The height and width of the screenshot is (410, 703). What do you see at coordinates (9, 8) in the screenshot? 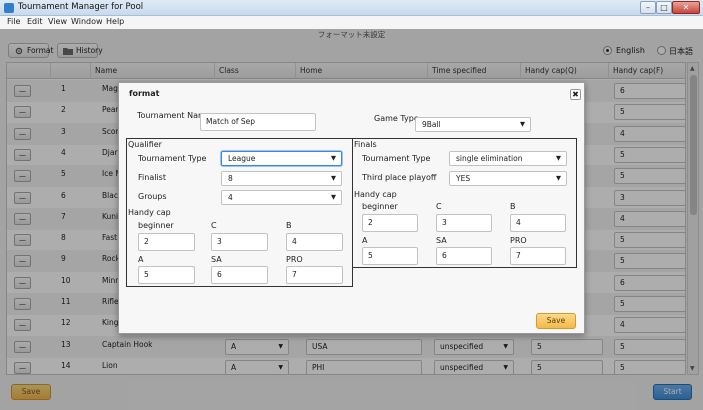
I see `app-icon` at bounding box center [9, 8].